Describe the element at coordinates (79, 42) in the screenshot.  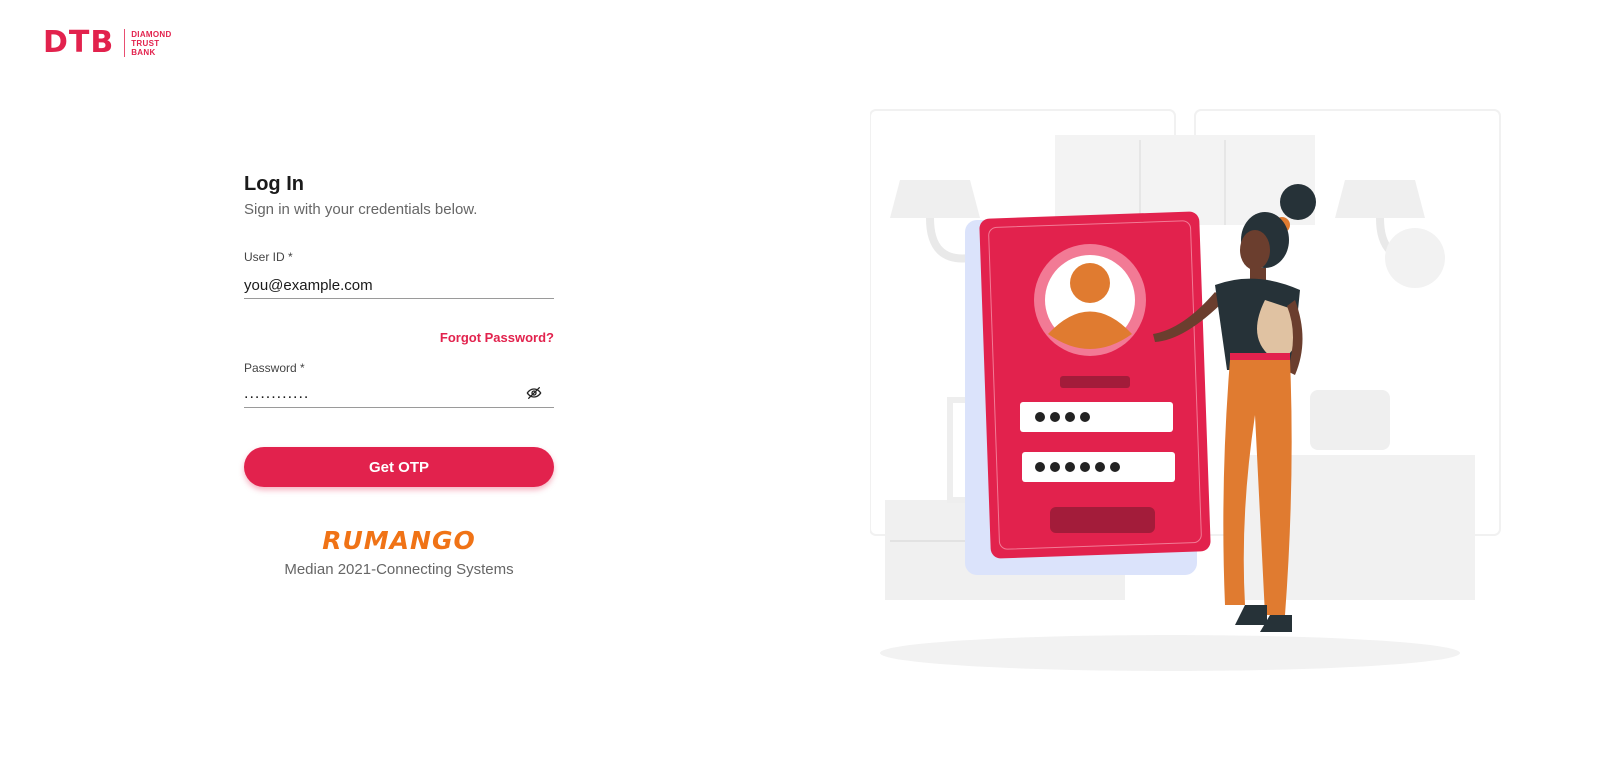
I see `logo-mark: DTB` at that location.